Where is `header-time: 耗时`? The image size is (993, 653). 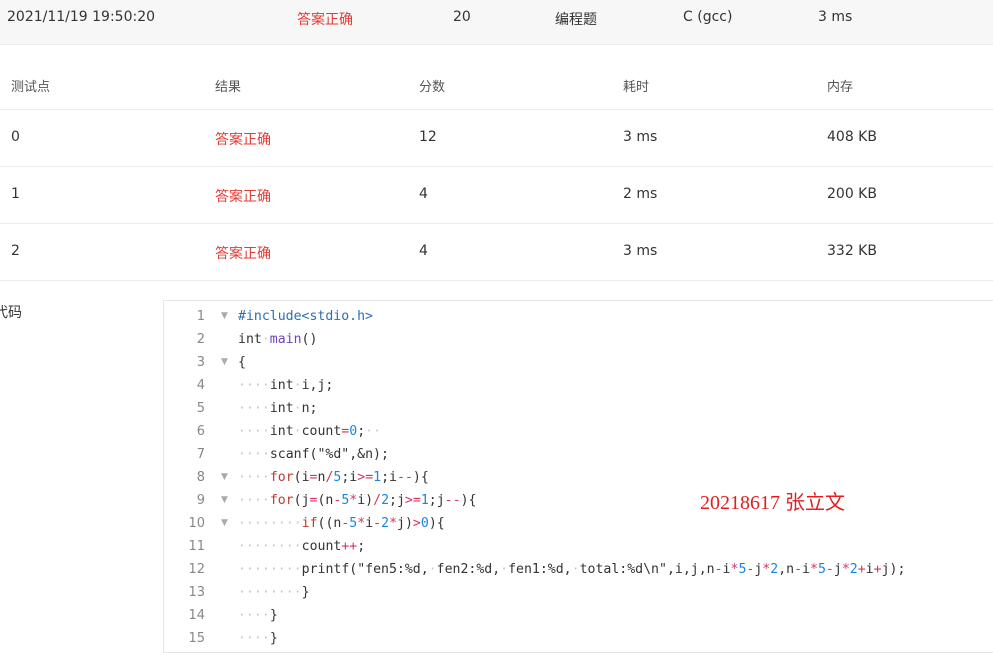 header-time: 耗时 is located at coordinates (636, 87).